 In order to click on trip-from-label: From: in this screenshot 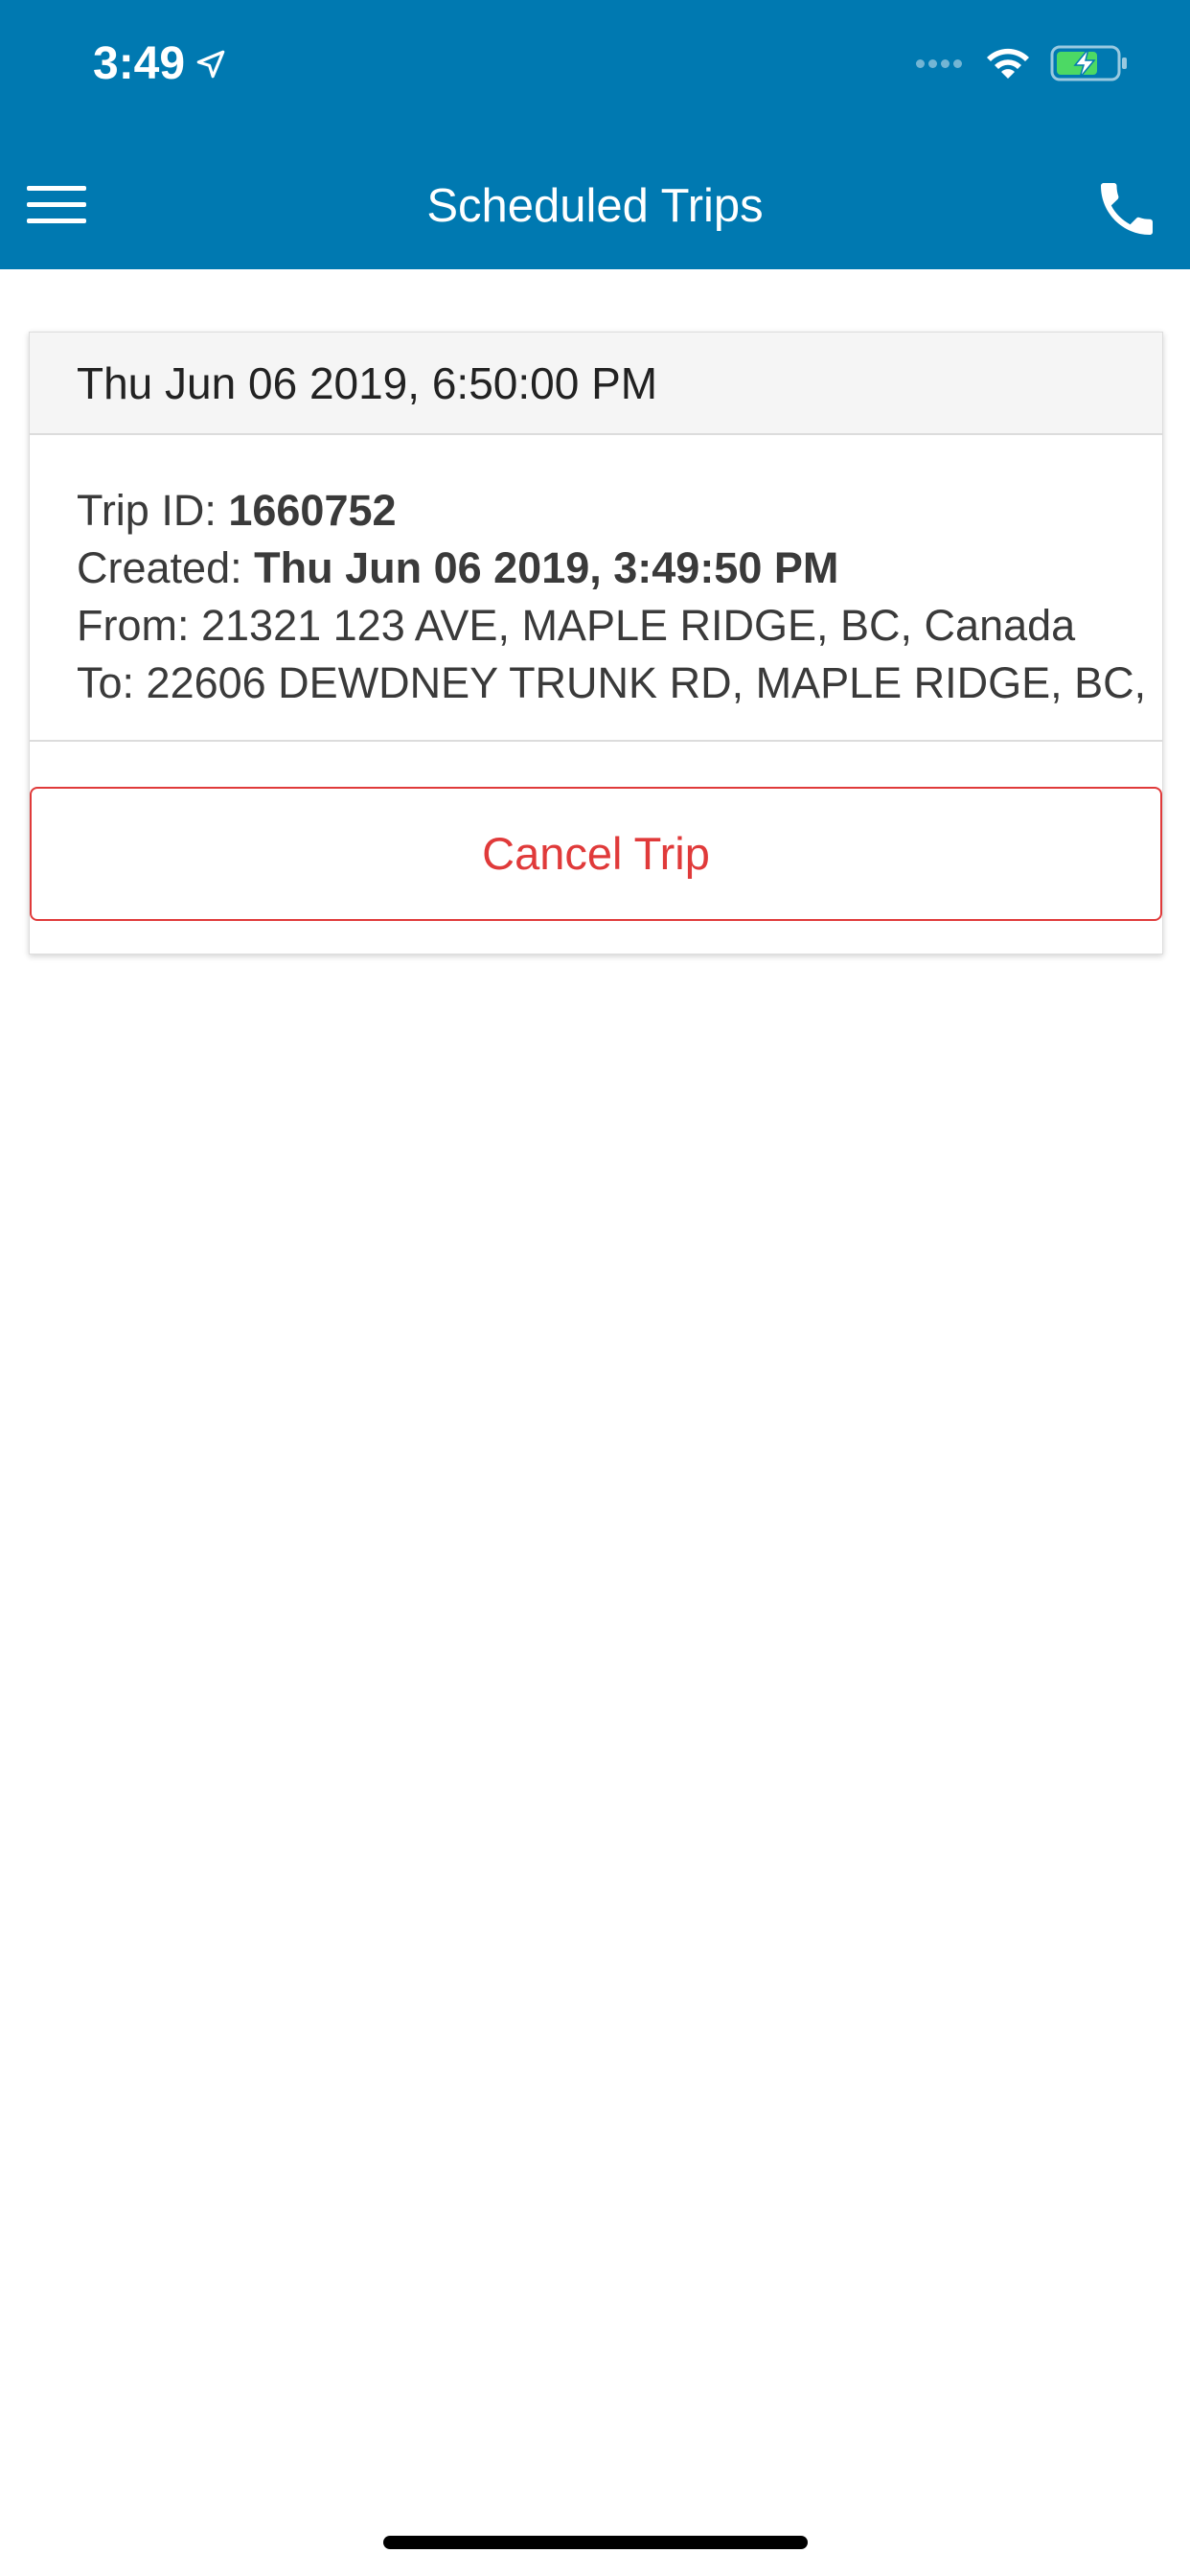, I will do `click(139, 625)`.